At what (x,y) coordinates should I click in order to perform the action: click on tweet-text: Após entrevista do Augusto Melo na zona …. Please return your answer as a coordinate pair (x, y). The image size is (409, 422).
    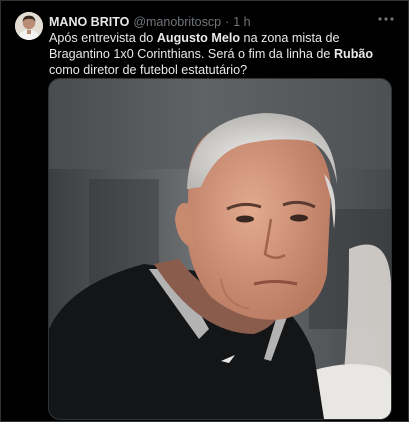
    Looking at the image, I should click on (219, 54).